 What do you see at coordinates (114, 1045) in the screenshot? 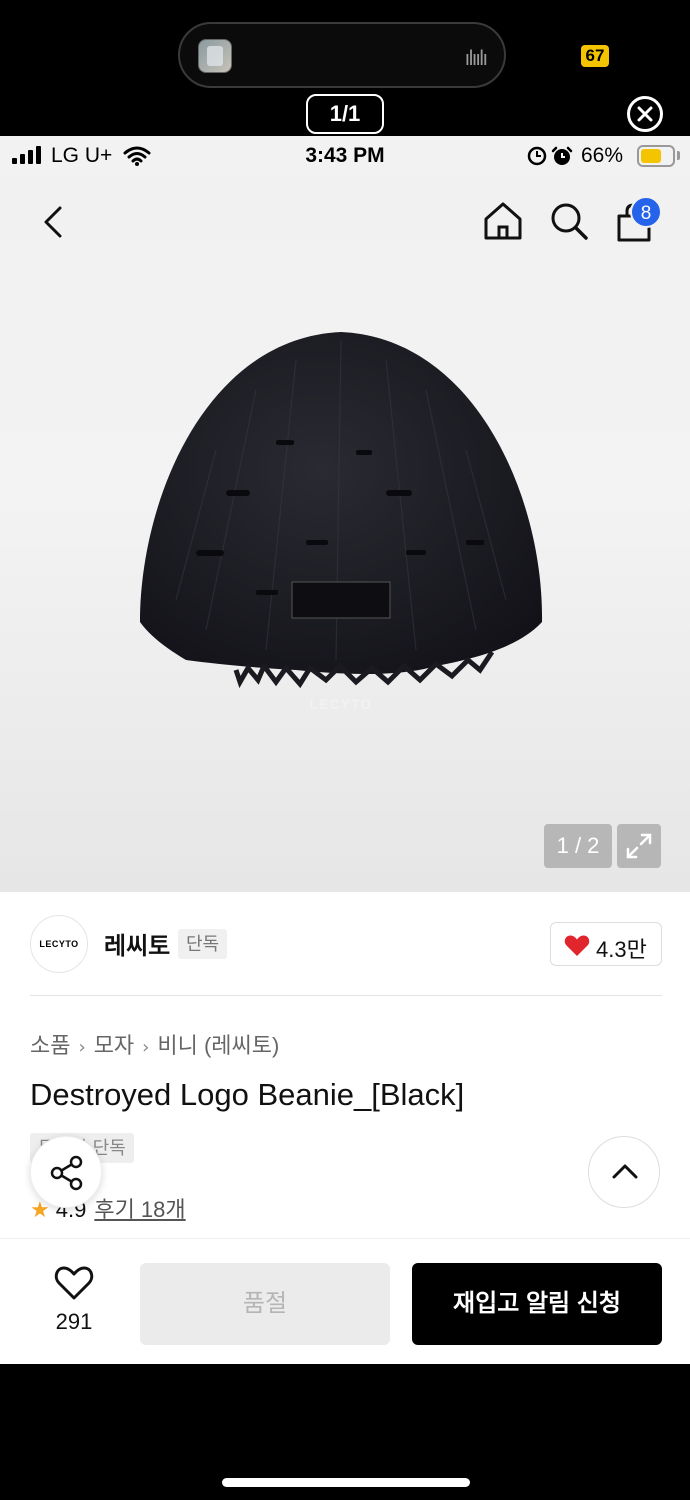
I see `breadcrumb-item: 모자` at bounding box center [114, 1045].